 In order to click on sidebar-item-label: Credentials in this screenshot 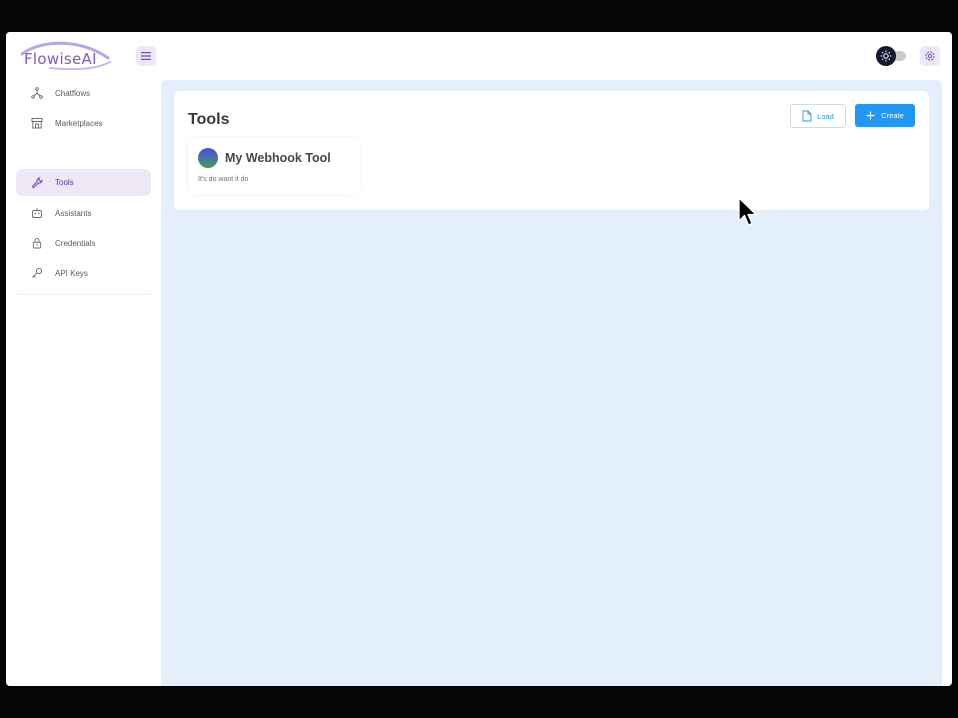, I will do `click(75, 243)`.